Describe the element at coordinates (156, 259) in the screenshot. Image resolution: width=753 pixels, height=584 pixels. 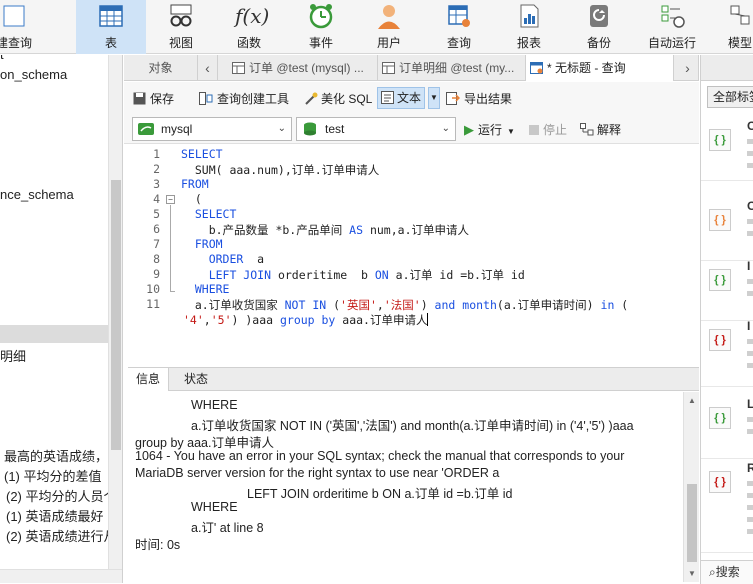
I see `line-number: 8` at that location.